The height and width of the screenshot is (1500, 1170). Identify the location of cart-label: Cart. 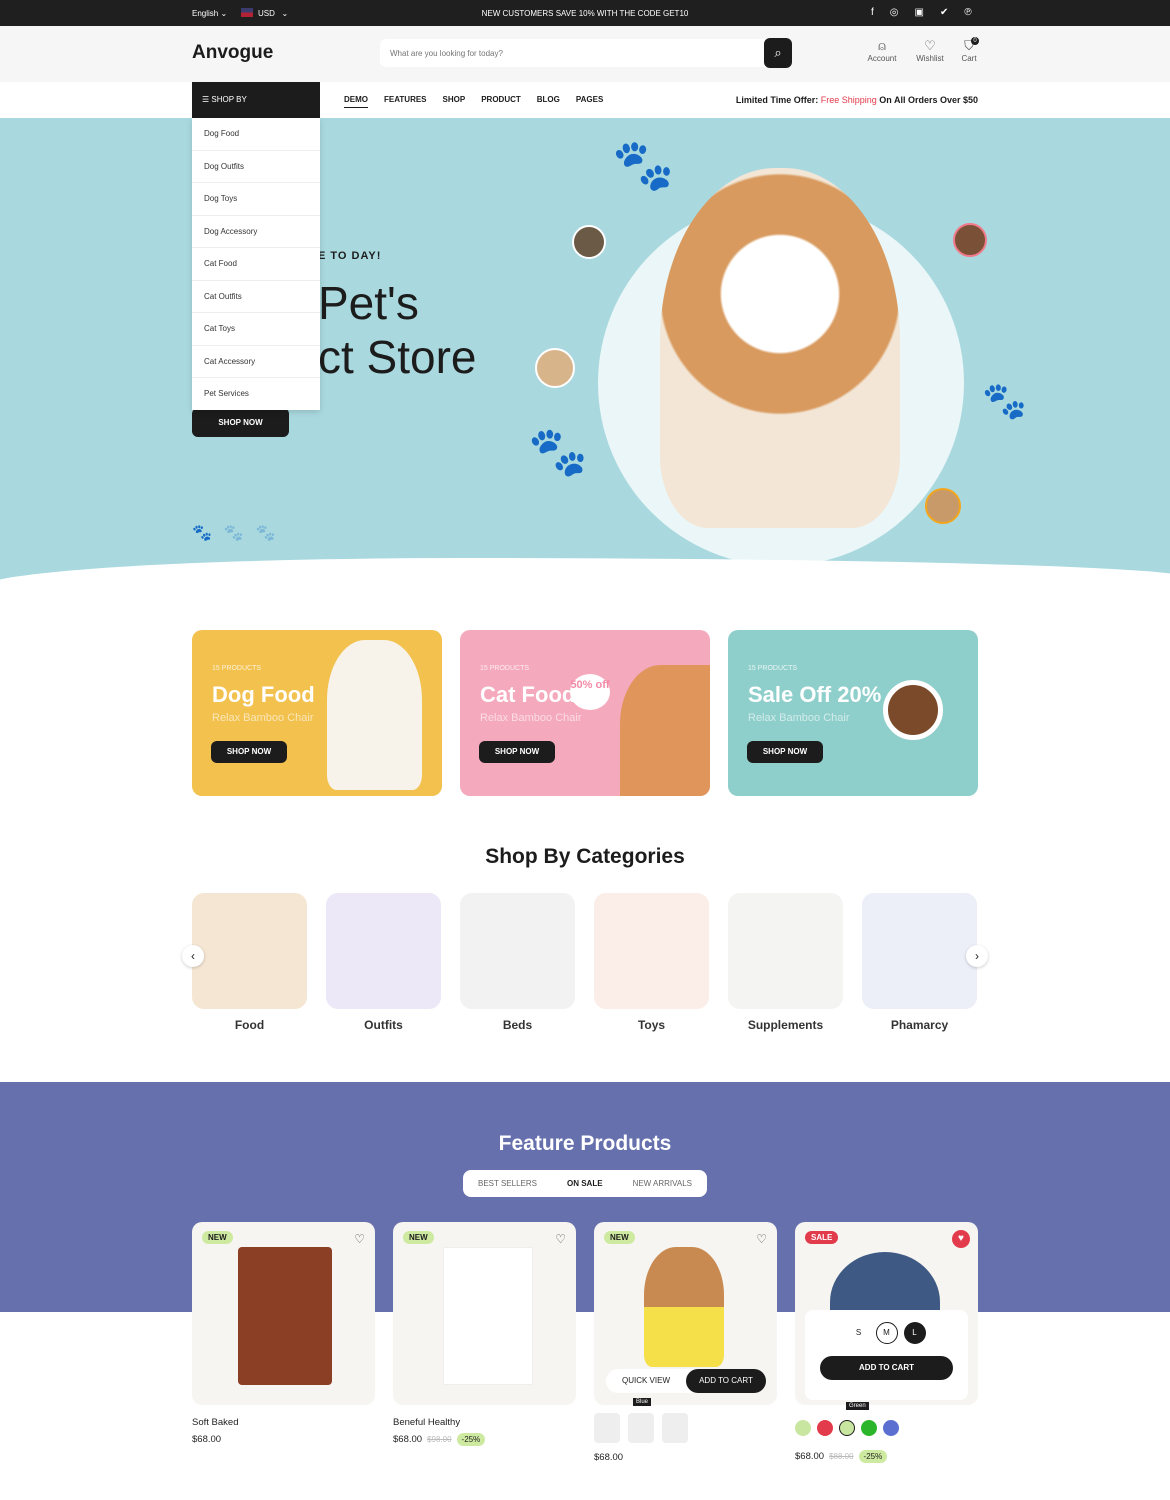
(969, 58).